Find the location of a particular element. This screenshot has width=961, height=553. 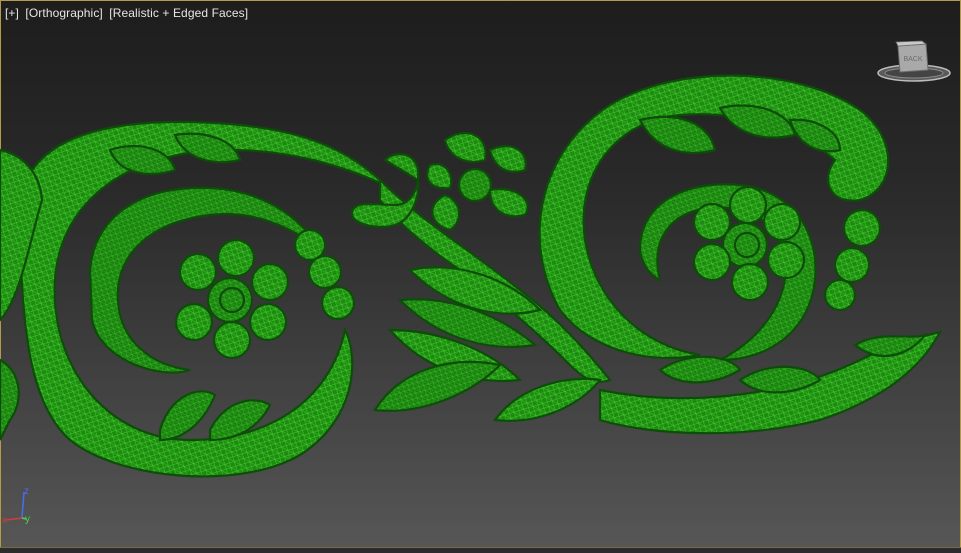

viewport-bottom-border is located at coordinates (480, 550).